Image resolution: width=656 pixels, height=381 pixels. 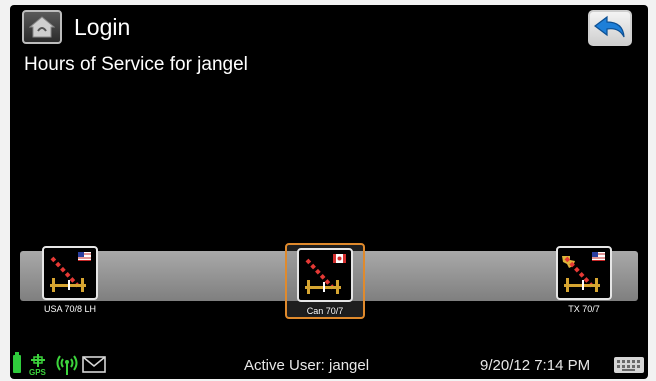 I want to click on mail-icon, so click(x=94, y=364).